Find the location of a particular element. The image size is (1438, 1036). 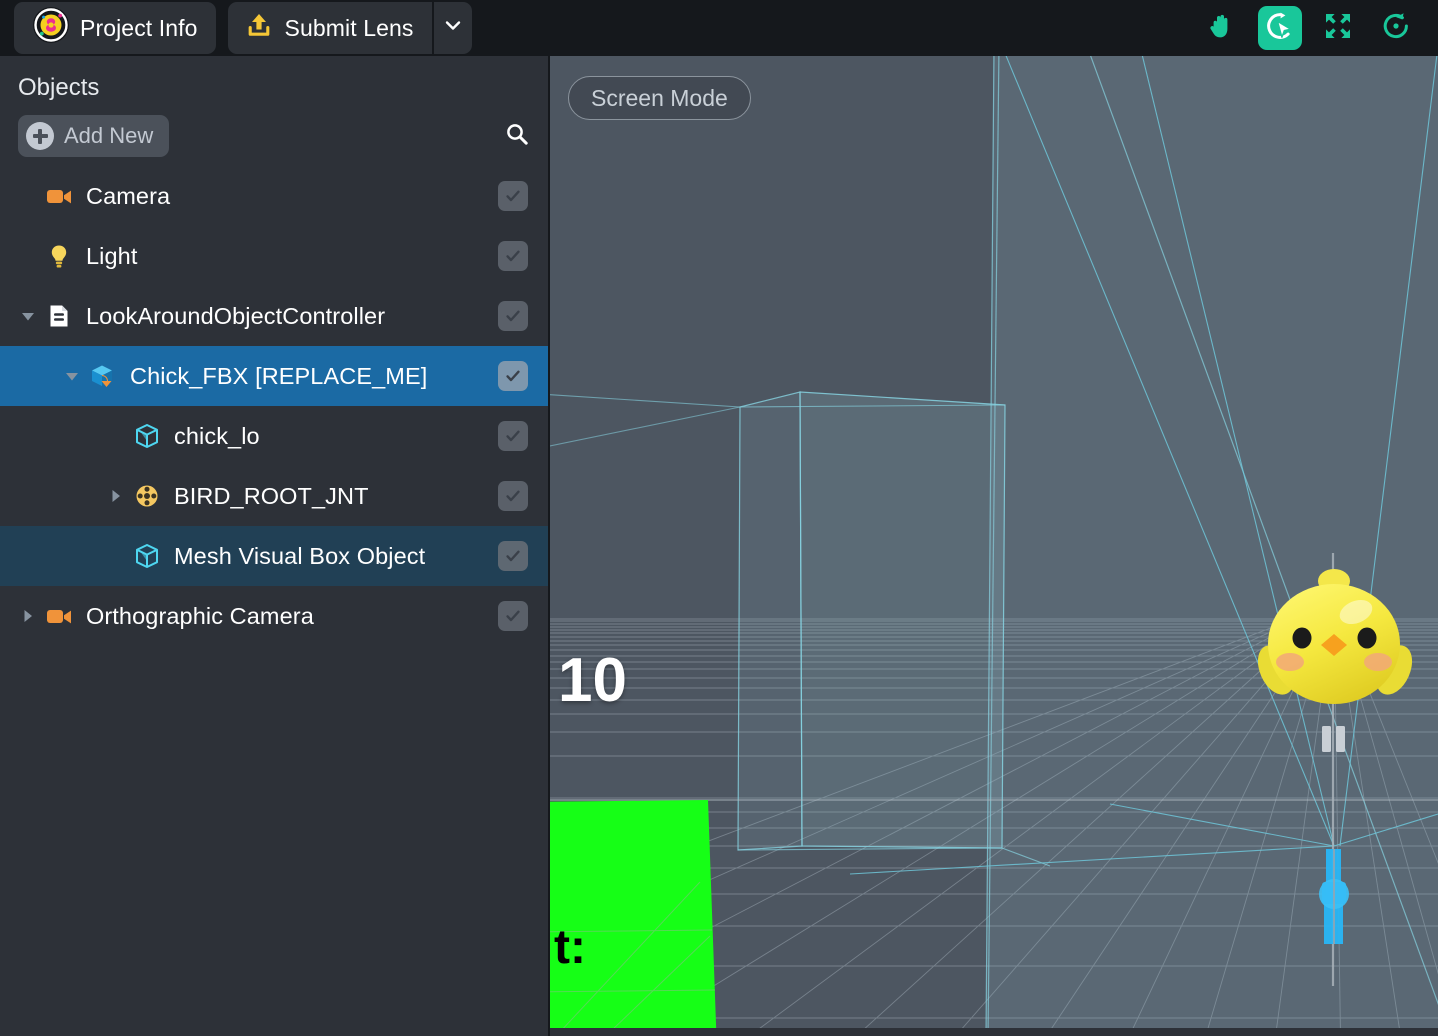

tree-row-lookaroundobjectcontroller: LookAroundObjectController is located at coordinates (274, 316).